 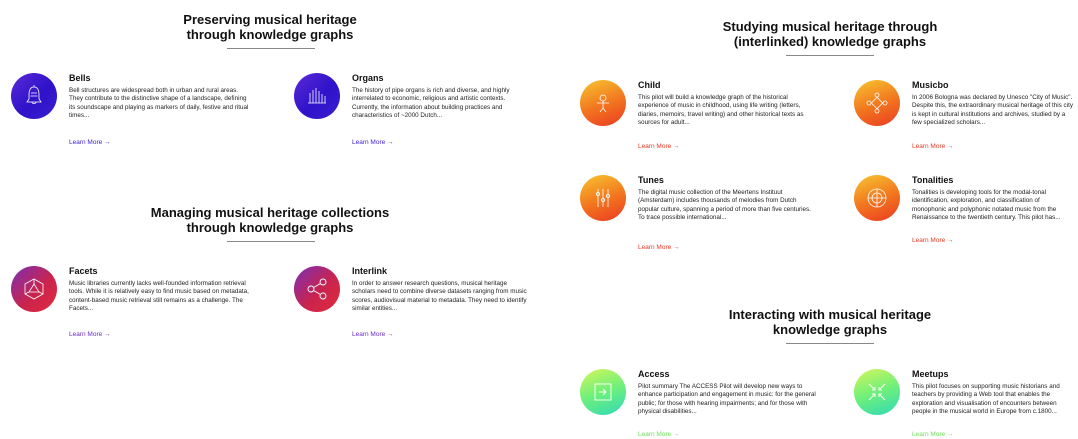 I want to click on card-title: Child, so click(x=649, y=85).